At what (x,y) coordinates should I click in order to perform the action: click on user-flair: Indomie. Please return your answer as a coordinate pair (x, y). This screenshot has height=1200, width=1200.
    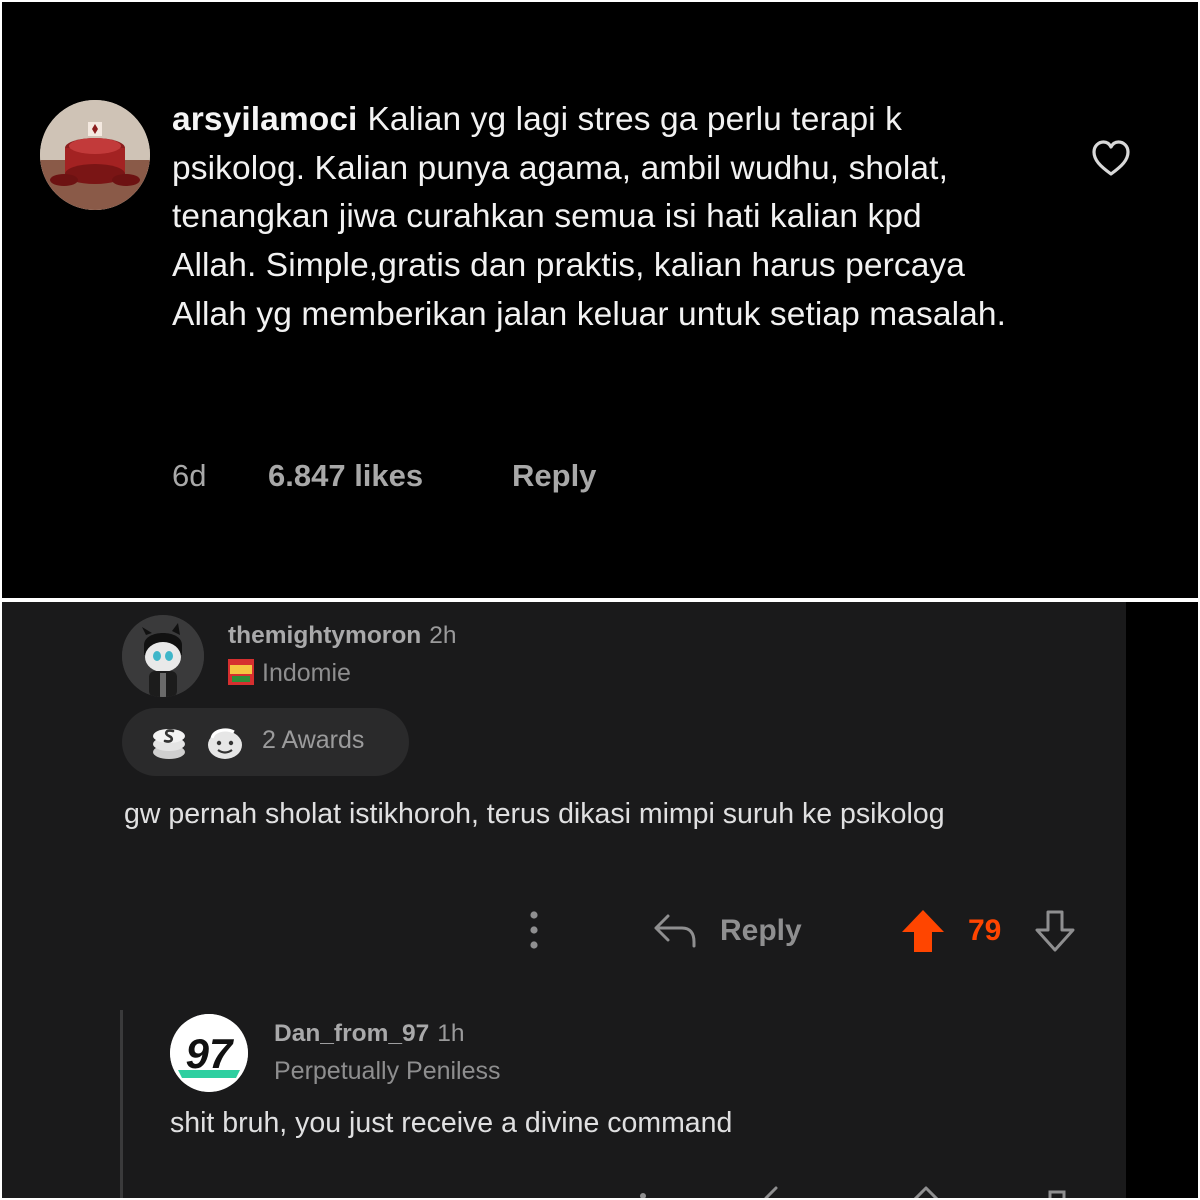
    Looking at the image, I should click on (289, 673).